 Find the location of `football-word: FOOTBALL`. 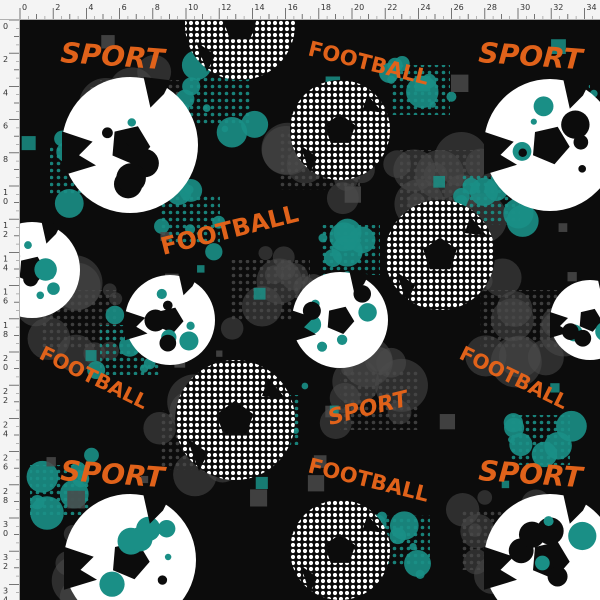

football-word: FOOTBALL is located at coordinates (369, 63).